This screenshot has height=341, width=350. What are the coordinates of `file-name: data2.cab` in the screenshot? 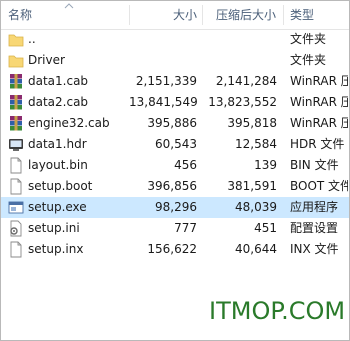 It's located at (58, 102).